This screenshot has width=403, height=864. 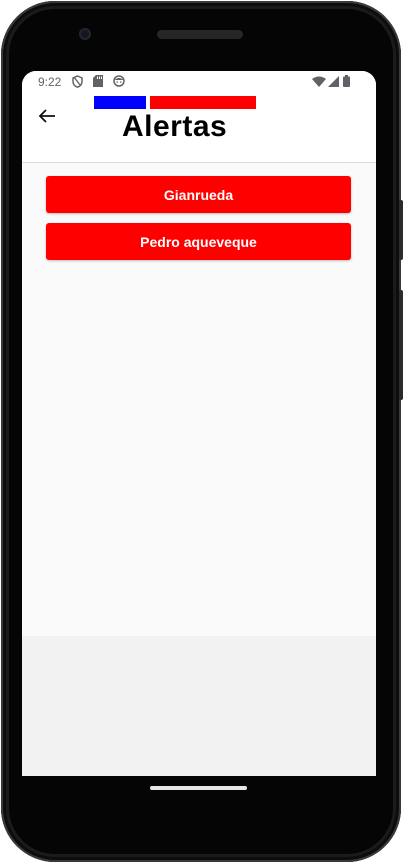 I want to click on status-bar: 9:22, so click(x=199, y=82).